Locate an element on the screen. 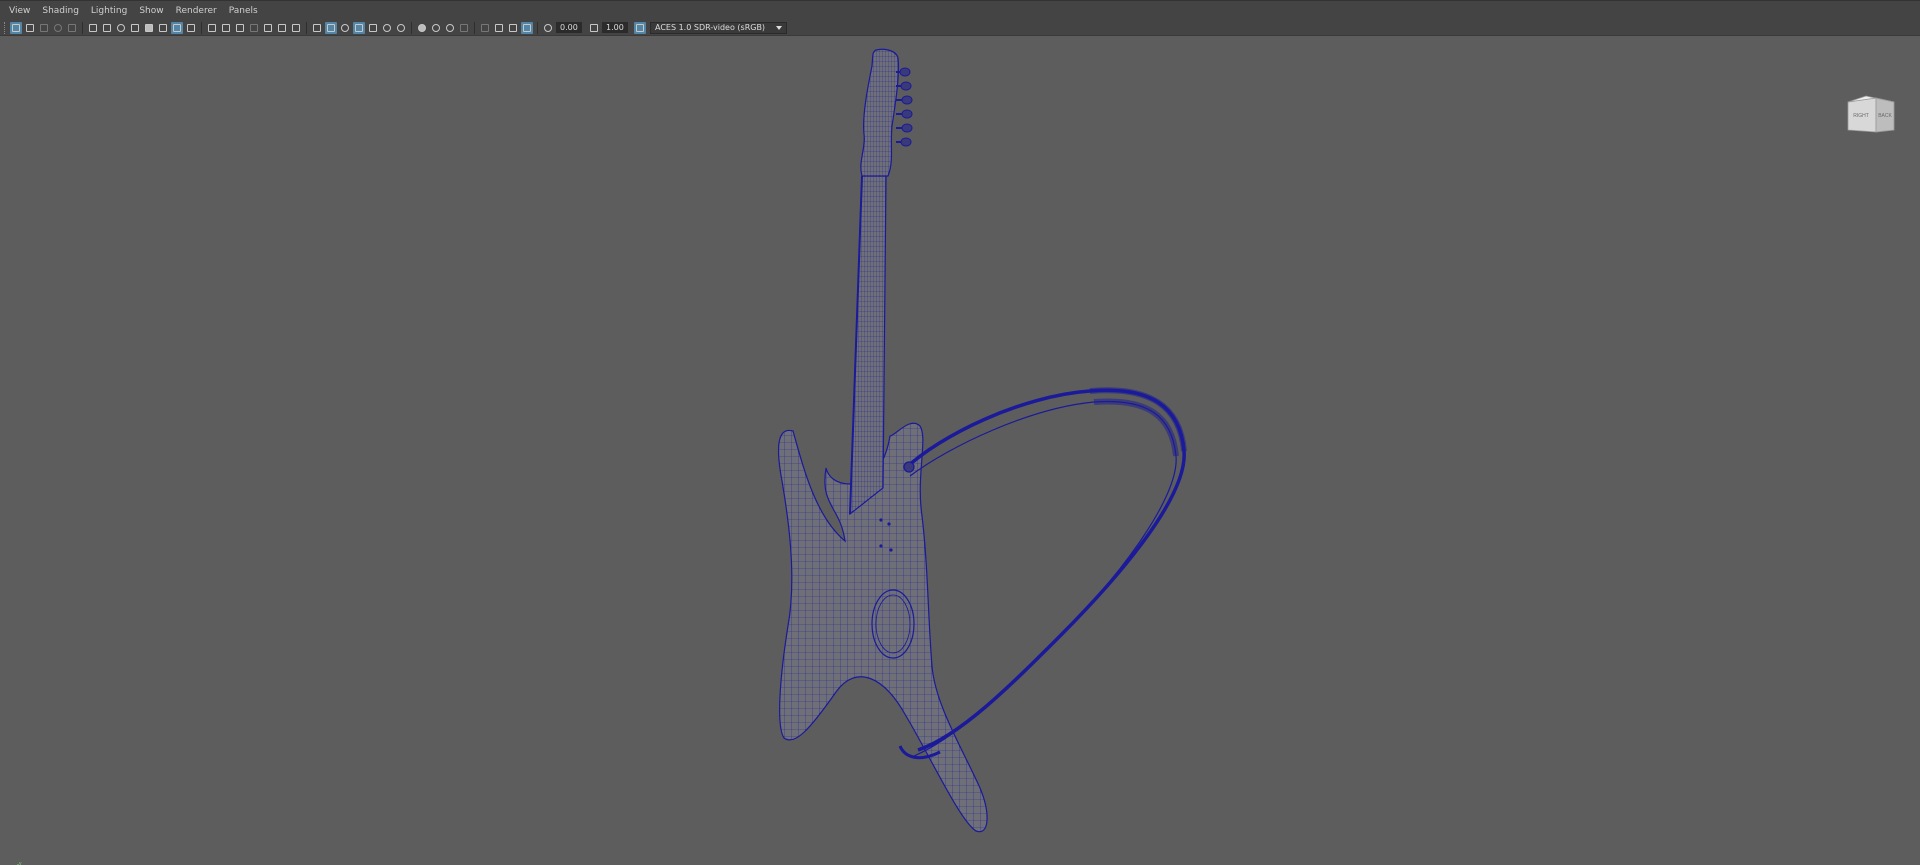 The width and height of the screenshot is (1920, 865). lights-icon is located at coordinates (387, 28).